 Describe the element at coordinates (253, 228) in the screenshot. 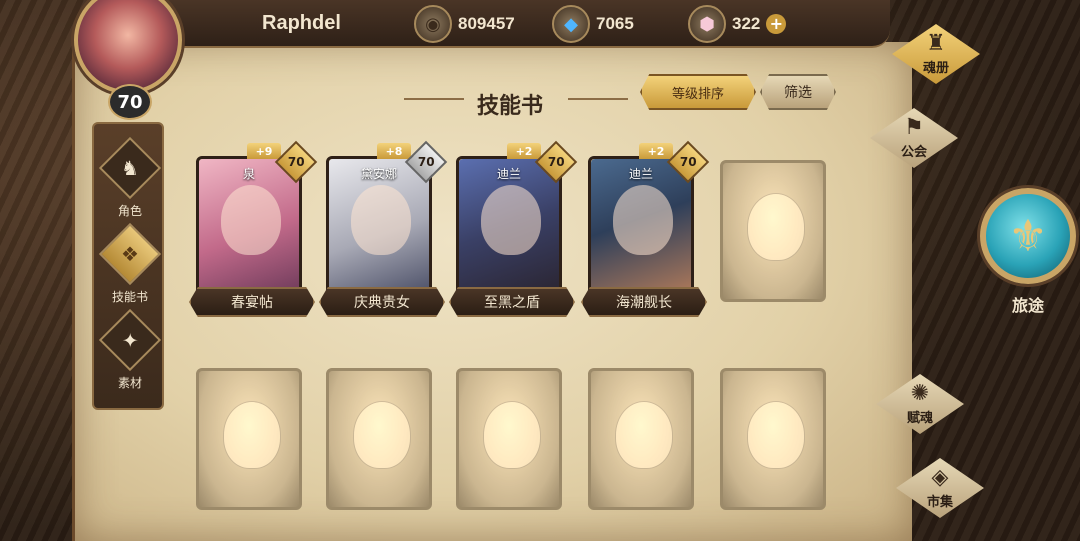

I see `skillbook-card: 泉 +9 70 春宴帖` at that location.